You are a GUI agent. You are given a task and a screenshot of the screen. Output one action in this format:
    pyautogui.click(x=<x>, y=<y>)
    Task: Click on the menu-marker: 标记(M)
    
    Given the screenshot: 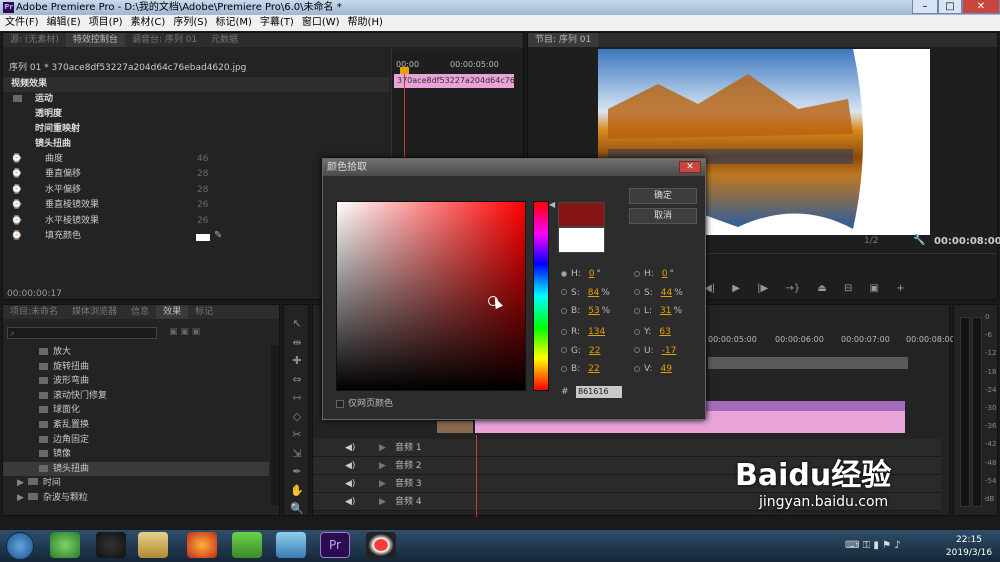 What is the action you would take?
    pyautogui.click(x=233, y=23)
    